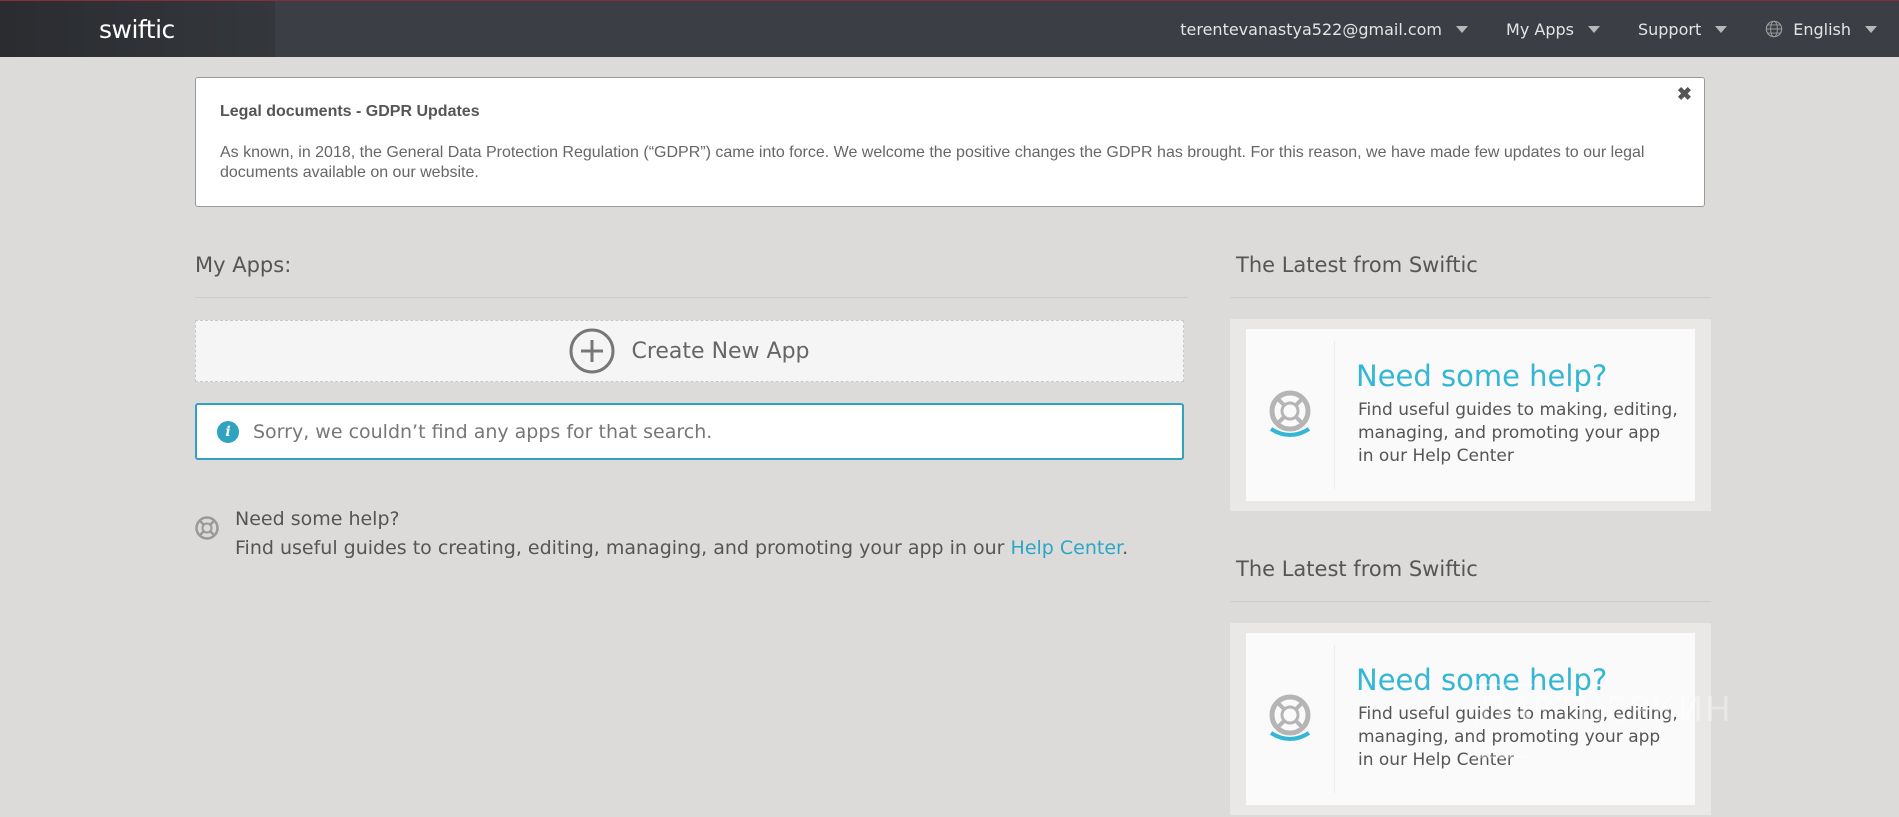  What do you see at coordinates (1774, 29) in the screenshot?
I see `globe-icon` at bounding box center [1774, 29].